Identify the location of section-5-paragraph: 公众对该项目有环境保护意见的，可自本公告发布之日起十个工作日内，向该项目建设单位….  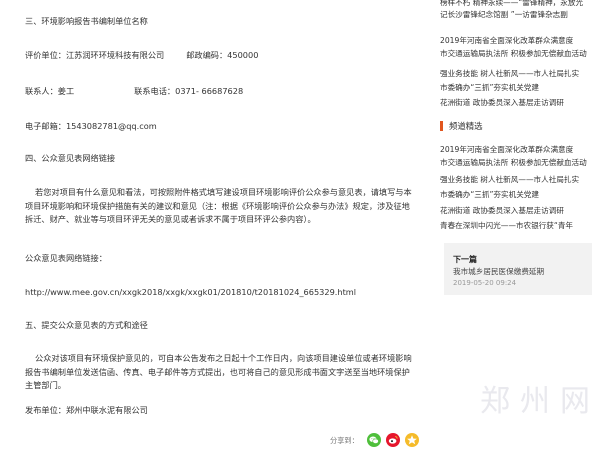
(218, 372).